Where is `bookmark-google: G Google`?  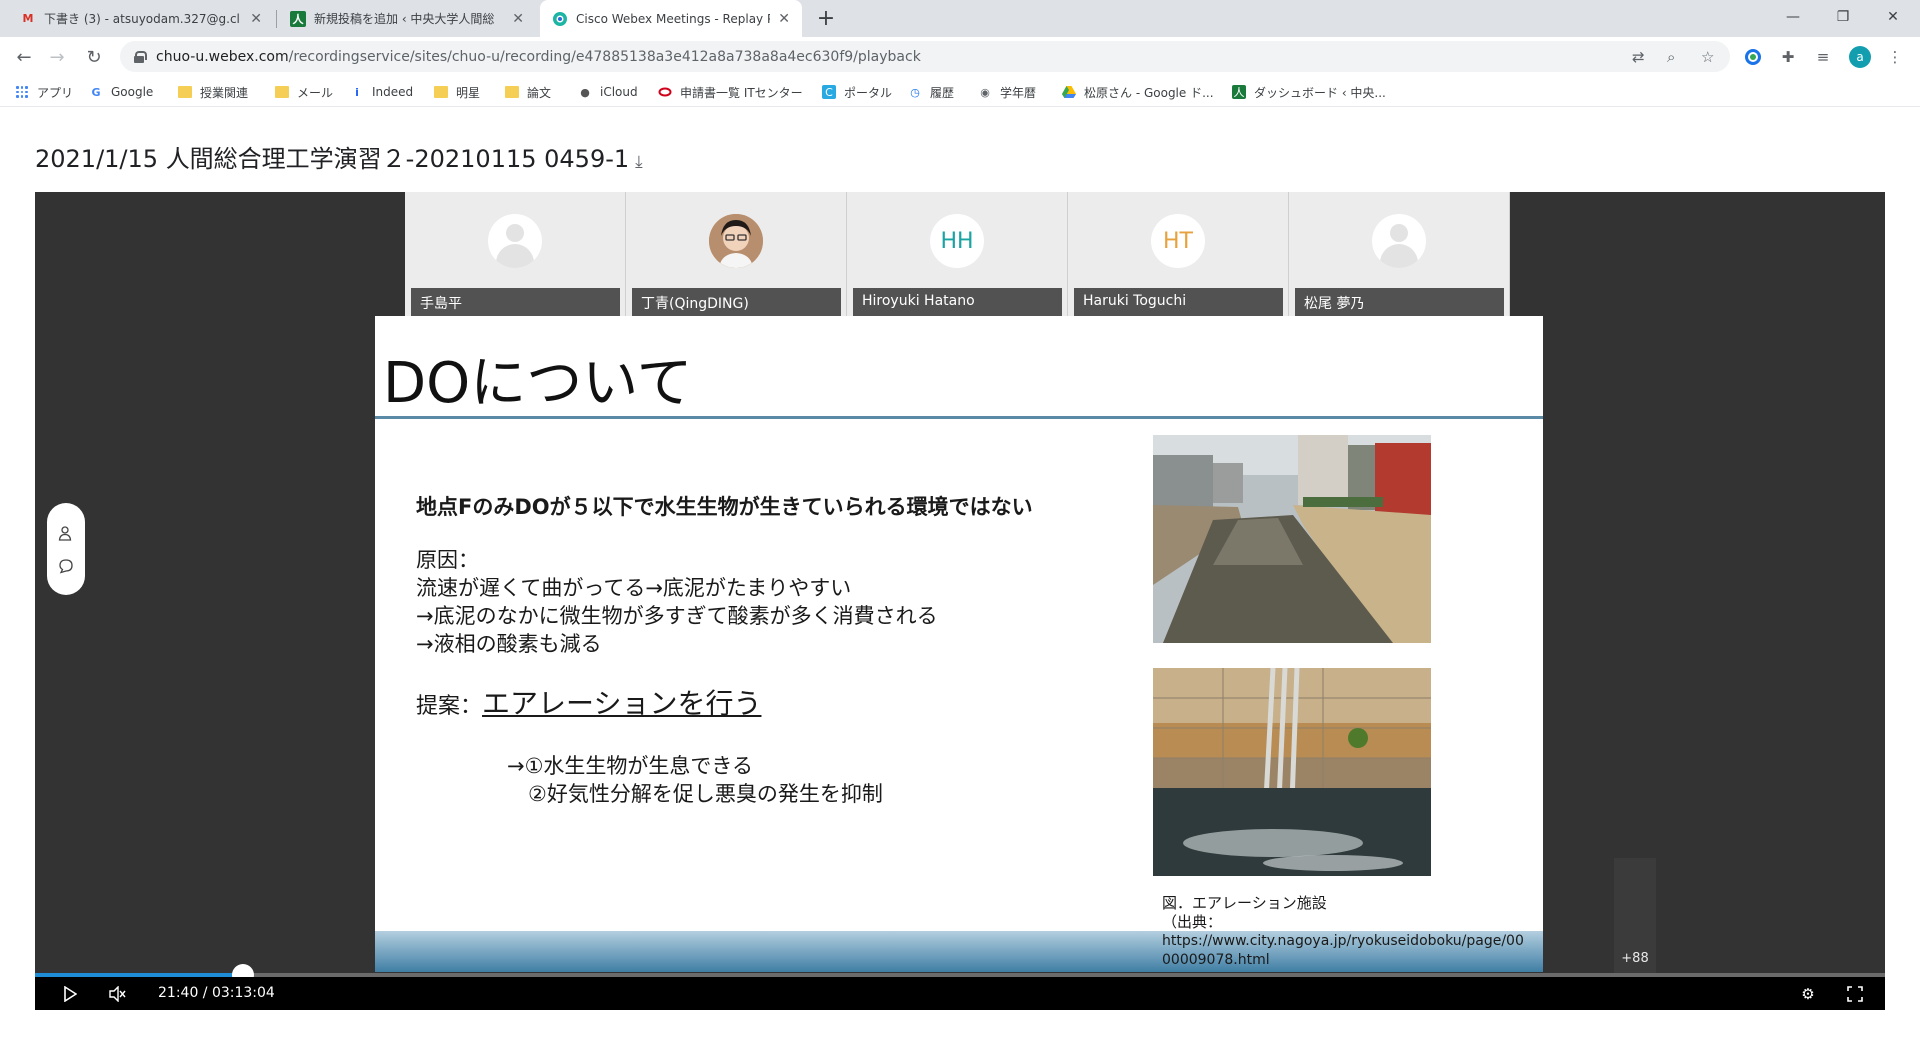
bookmark-google: G Google is located at coordinates (121, 92).